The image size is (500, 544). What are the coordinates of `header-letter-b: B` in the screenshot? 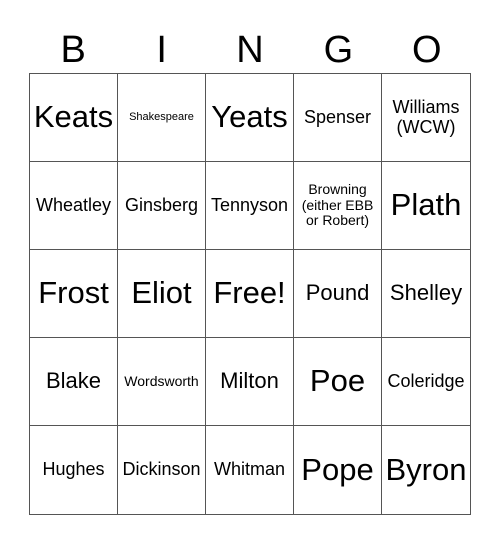 It's located at (73, 50).